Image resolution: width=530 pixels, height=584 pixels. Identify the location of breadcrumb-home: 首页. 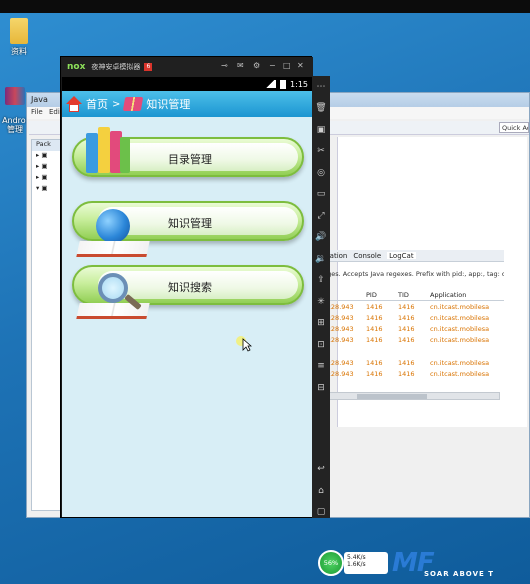
(97, 104).